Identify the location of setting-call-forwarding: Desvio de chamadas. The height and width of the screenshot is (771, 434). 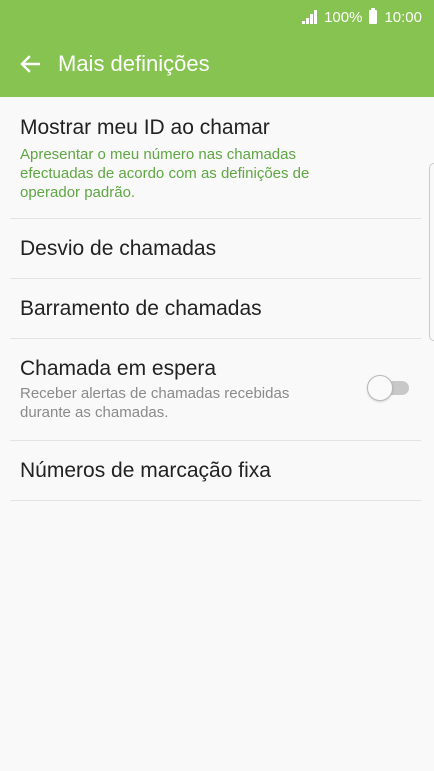
(215, 249).